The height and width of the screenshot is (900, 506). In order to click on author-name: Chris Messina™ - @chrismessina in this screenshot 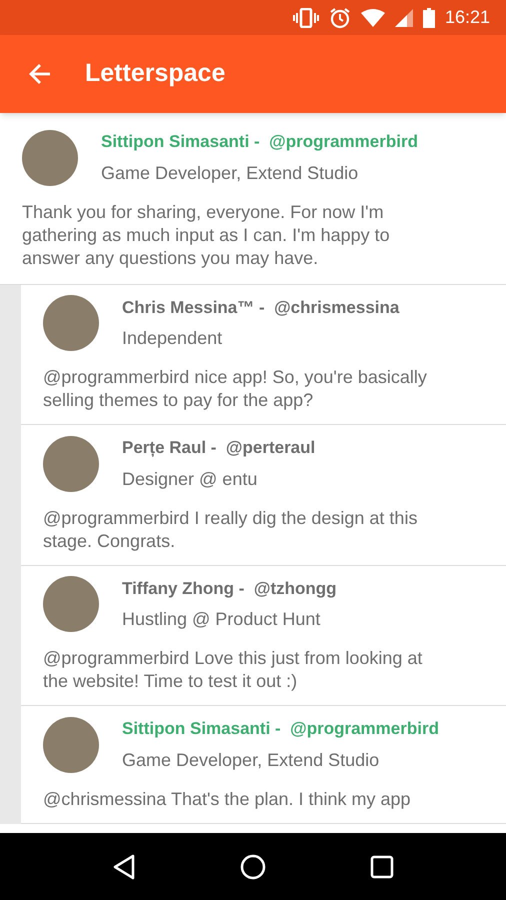, I will do `click(261, 307)`.